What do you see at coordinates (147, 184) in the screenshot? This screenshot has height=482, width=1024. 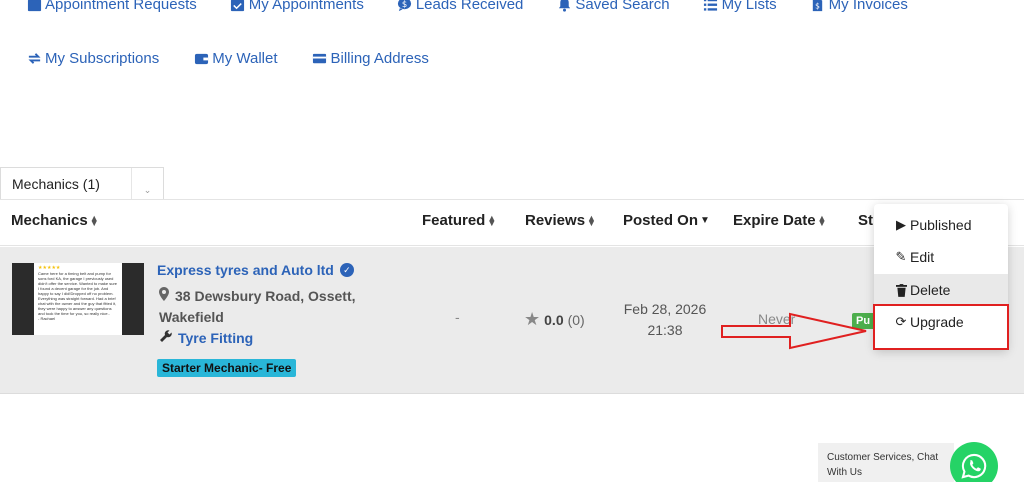 I see `chevron-down-icon: ⌄` at bounding box center [147, 184].